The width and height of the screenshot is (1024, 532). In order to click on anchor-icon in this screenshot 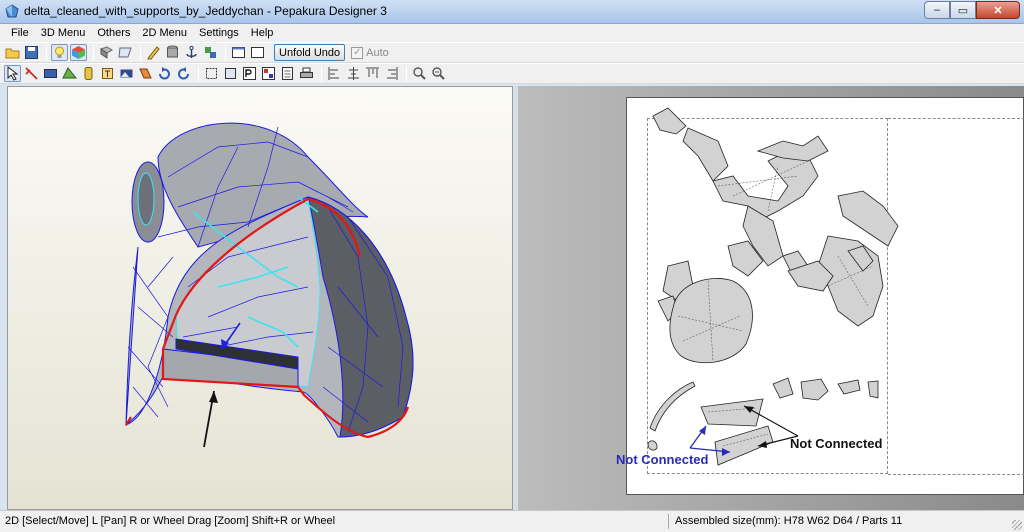, I will do `click(191, 52)`.